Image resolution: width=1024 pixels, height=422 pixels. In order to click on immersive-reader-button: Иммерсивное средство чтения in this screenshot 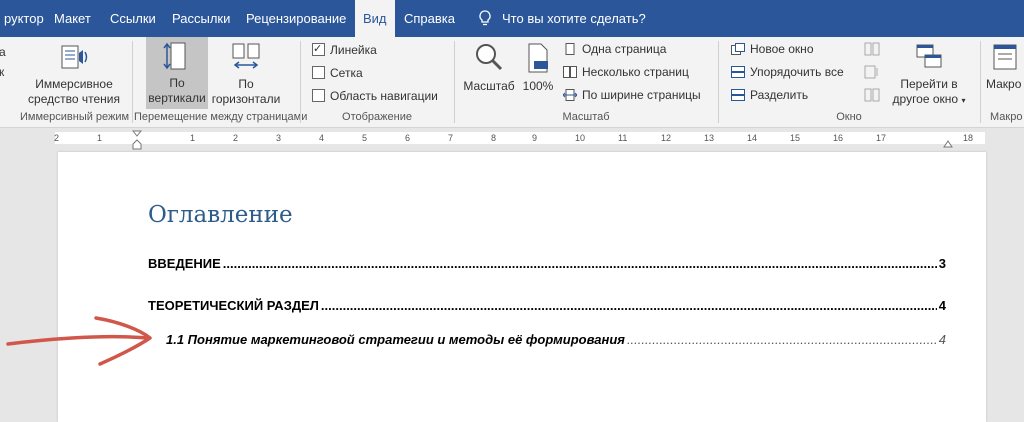, I will do `click(74, 74)`.